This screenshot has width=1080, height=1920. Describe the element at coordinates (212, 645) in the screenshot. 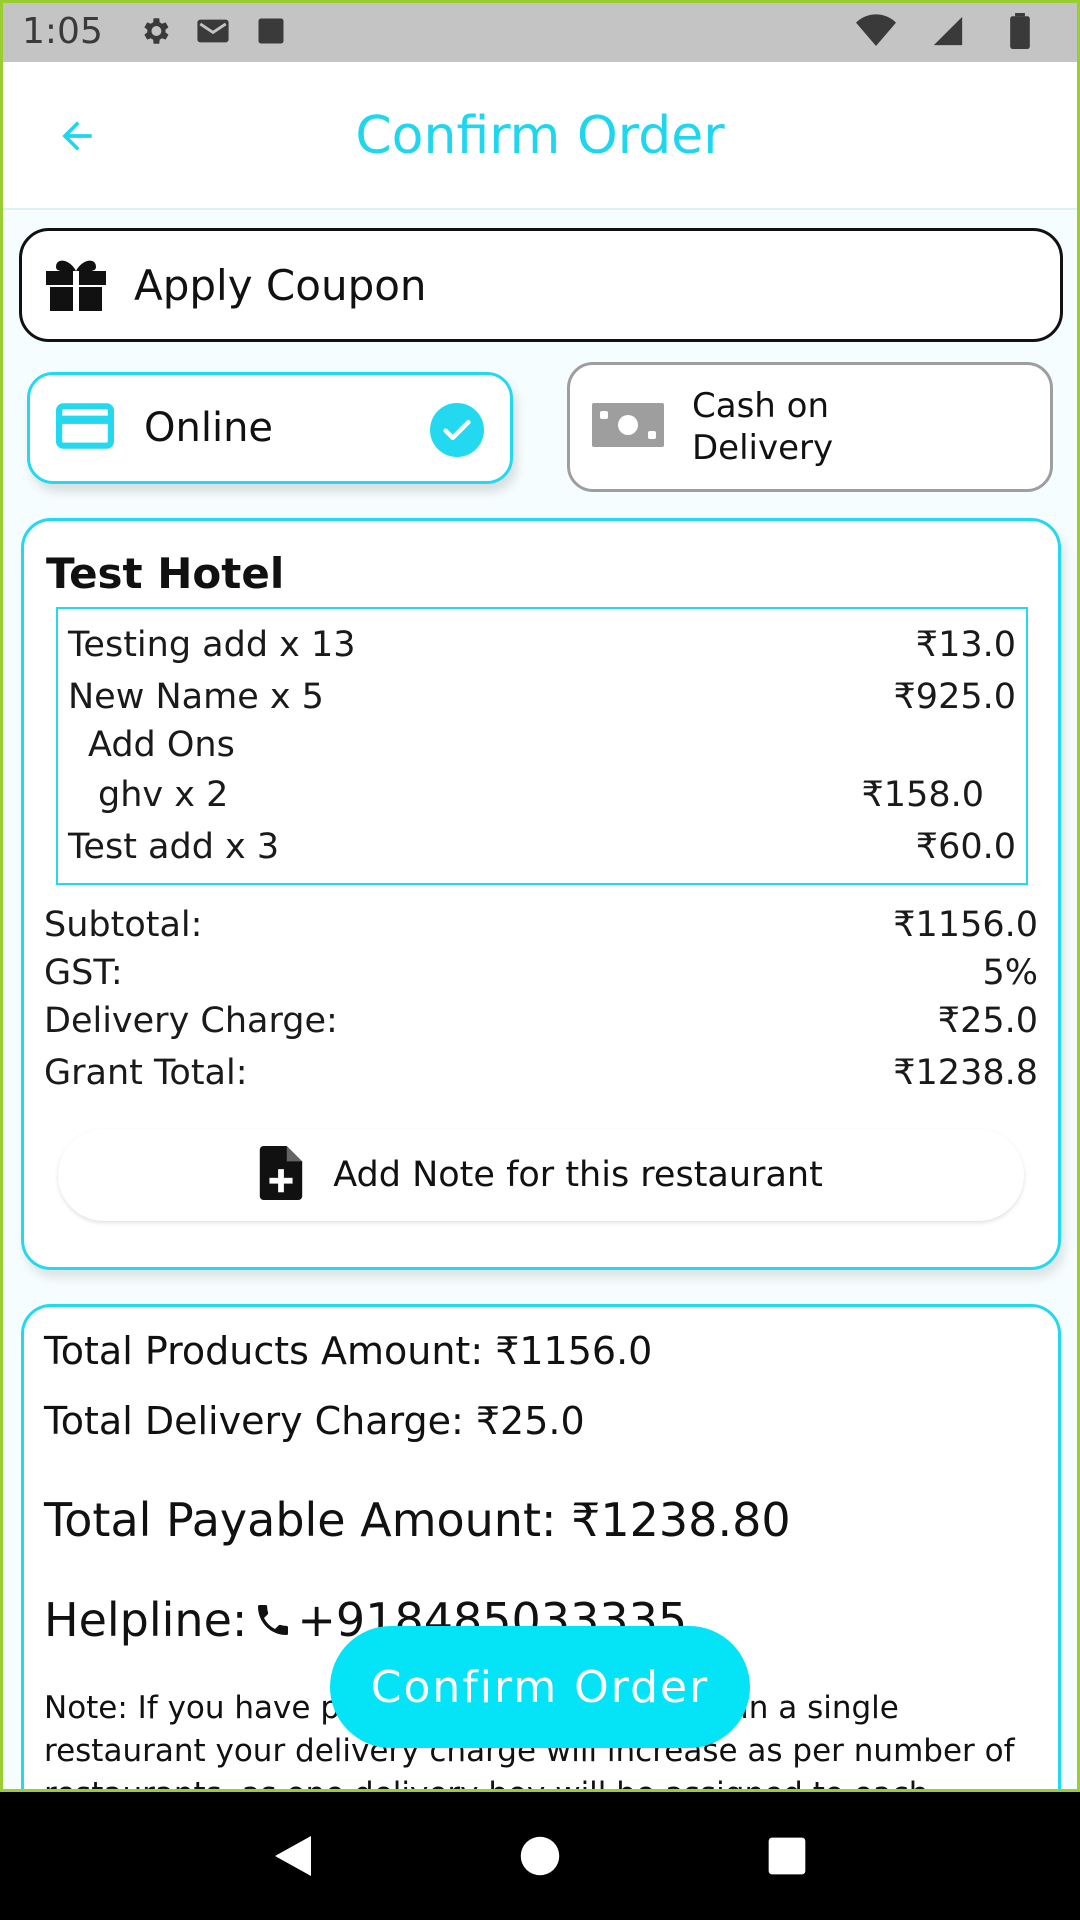

I see `item-label: Testing add x 13` at that location.